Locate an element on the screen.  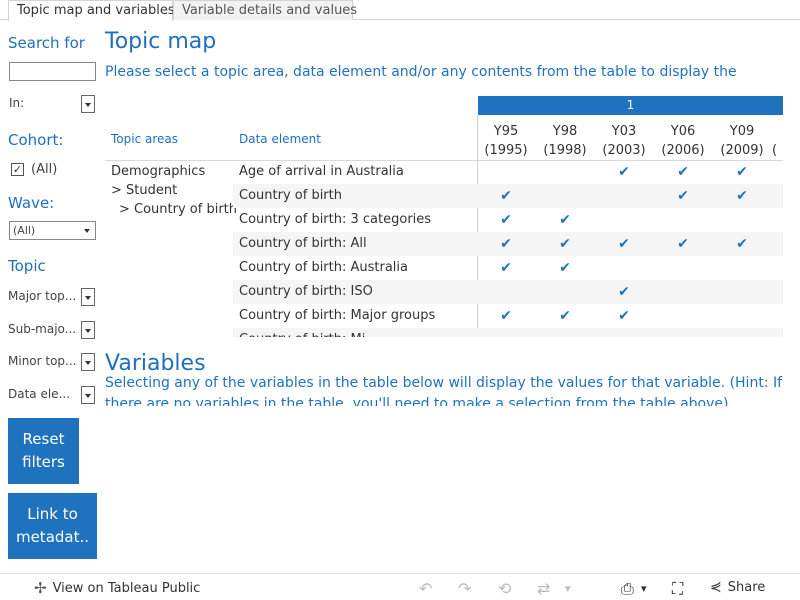
filter-sub-major-dropdown is located at coordinates (88, 330).